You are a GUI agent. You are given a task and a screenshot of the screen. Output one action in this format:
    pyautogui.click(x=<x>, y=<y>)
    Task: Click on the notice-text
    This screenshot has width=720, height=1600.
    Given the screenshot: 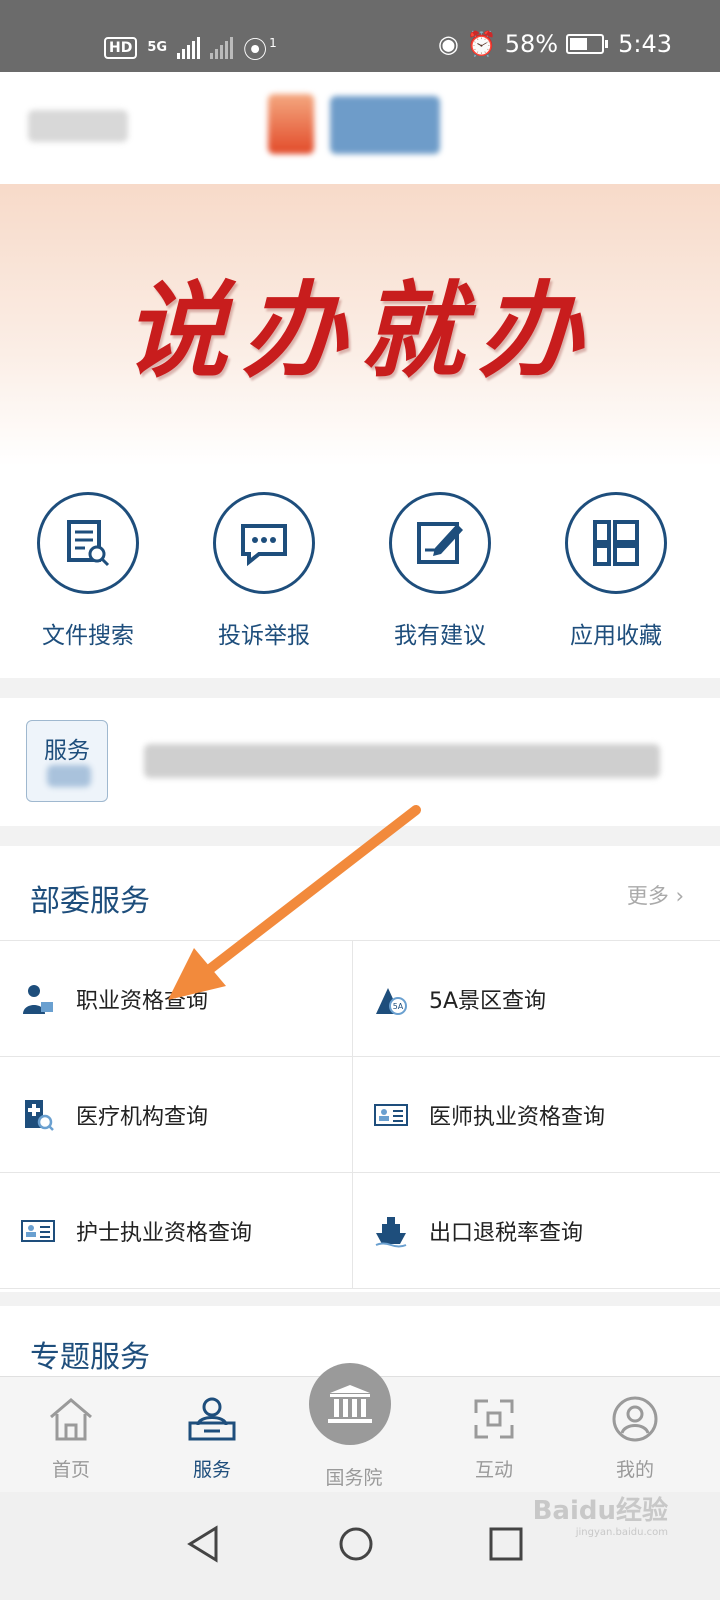 What is the action you would take?
    pyautogui.click(x=402, y=761)
    